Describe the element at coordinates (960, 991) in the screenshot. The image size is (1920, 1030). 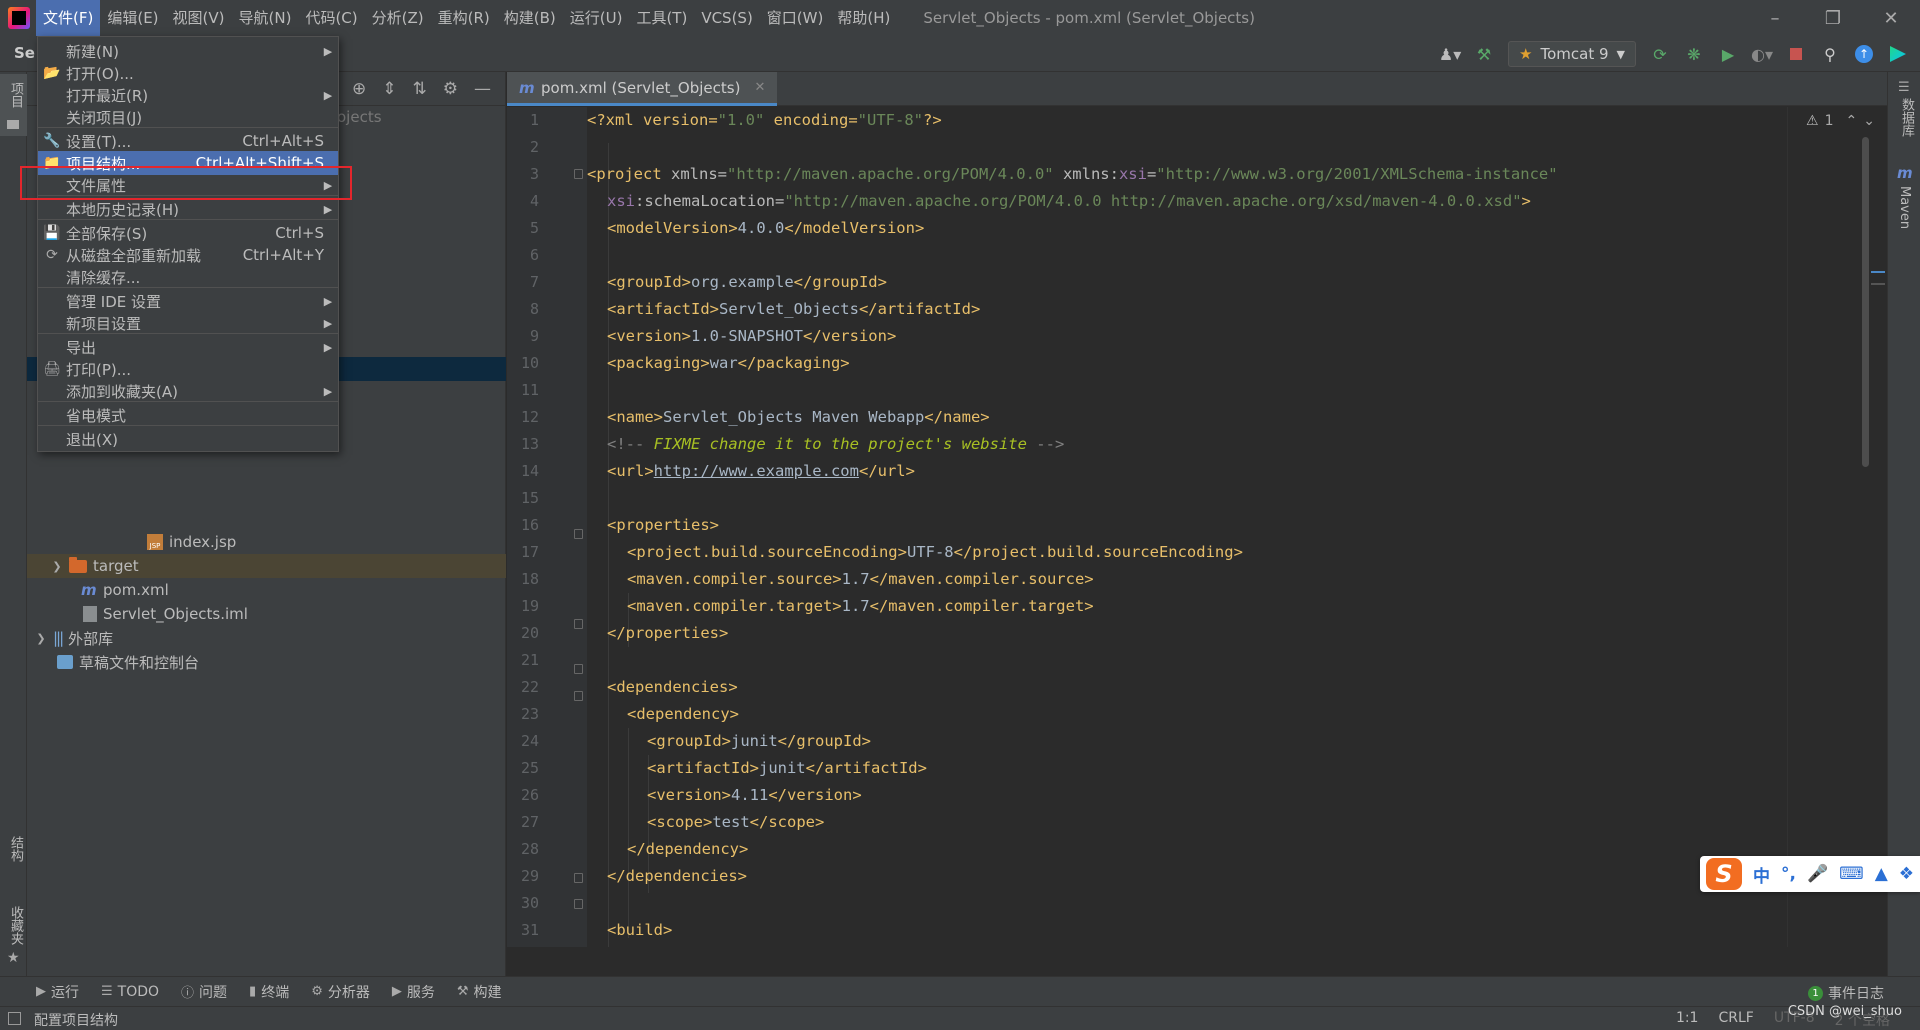
I see `bottom-tool-bar: ▶ 运行 ☰ TODO ⓘ 问题 ▮ 终端 ⚙ 分析器 ▶ 服务 ⚒ 构建 1 事件日志` at that location.